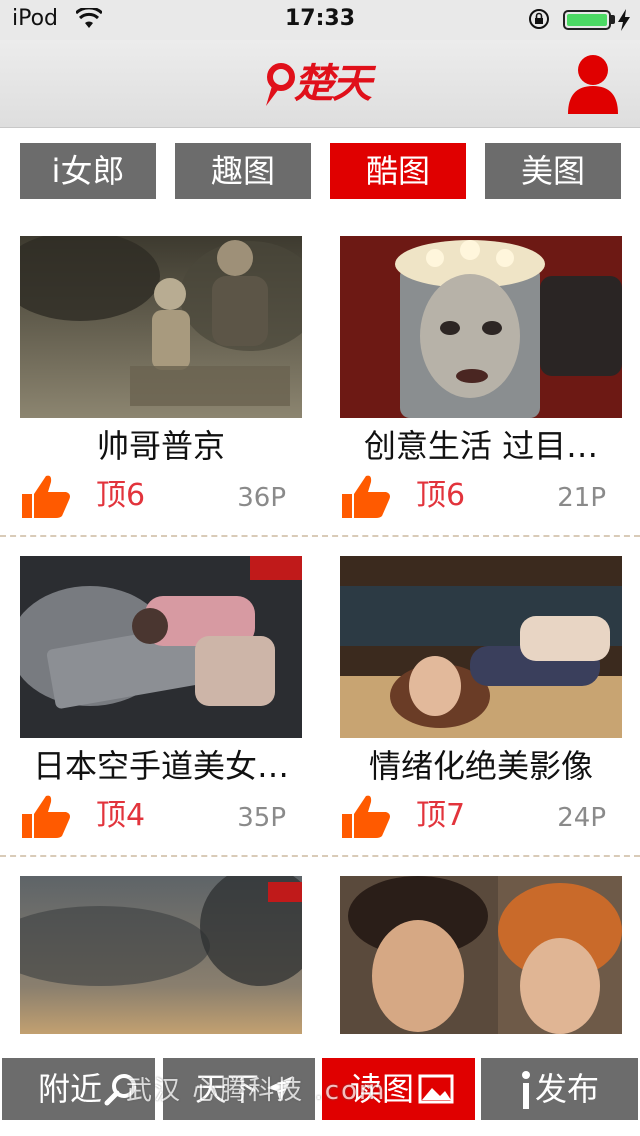  I want to click on app-logo: 楚天, so click(320, 84).